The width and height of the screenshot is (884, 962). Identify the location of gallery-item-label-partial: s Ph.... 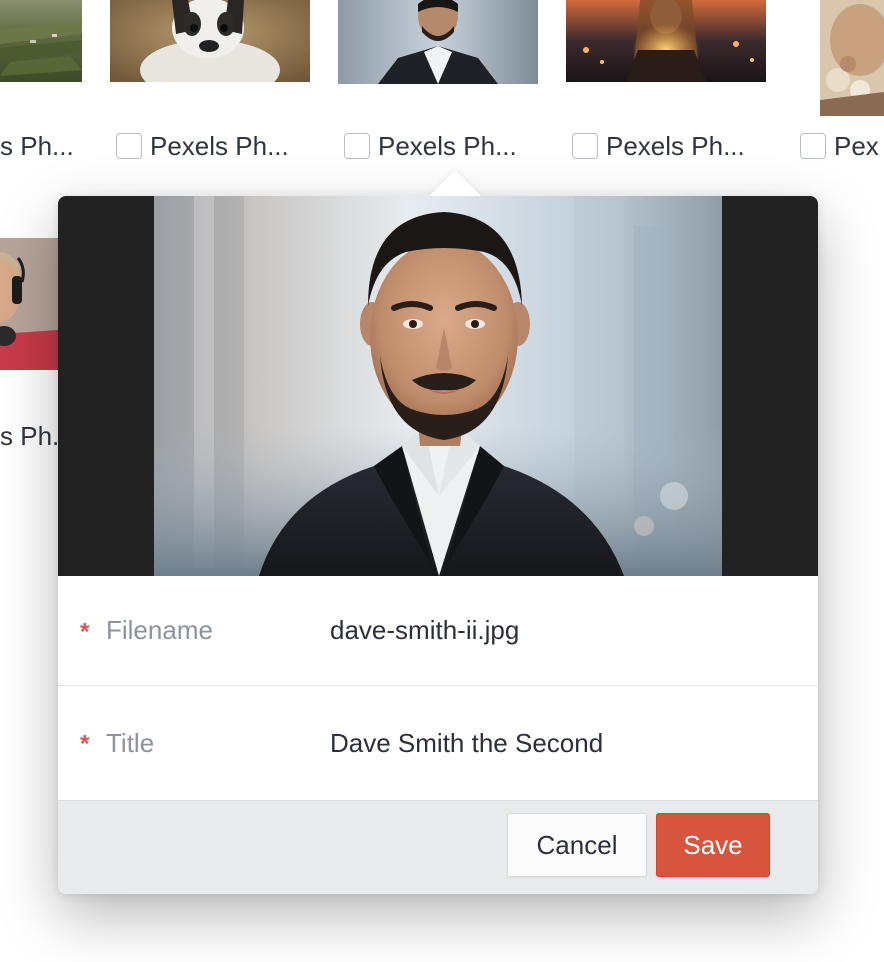
(37, 145).